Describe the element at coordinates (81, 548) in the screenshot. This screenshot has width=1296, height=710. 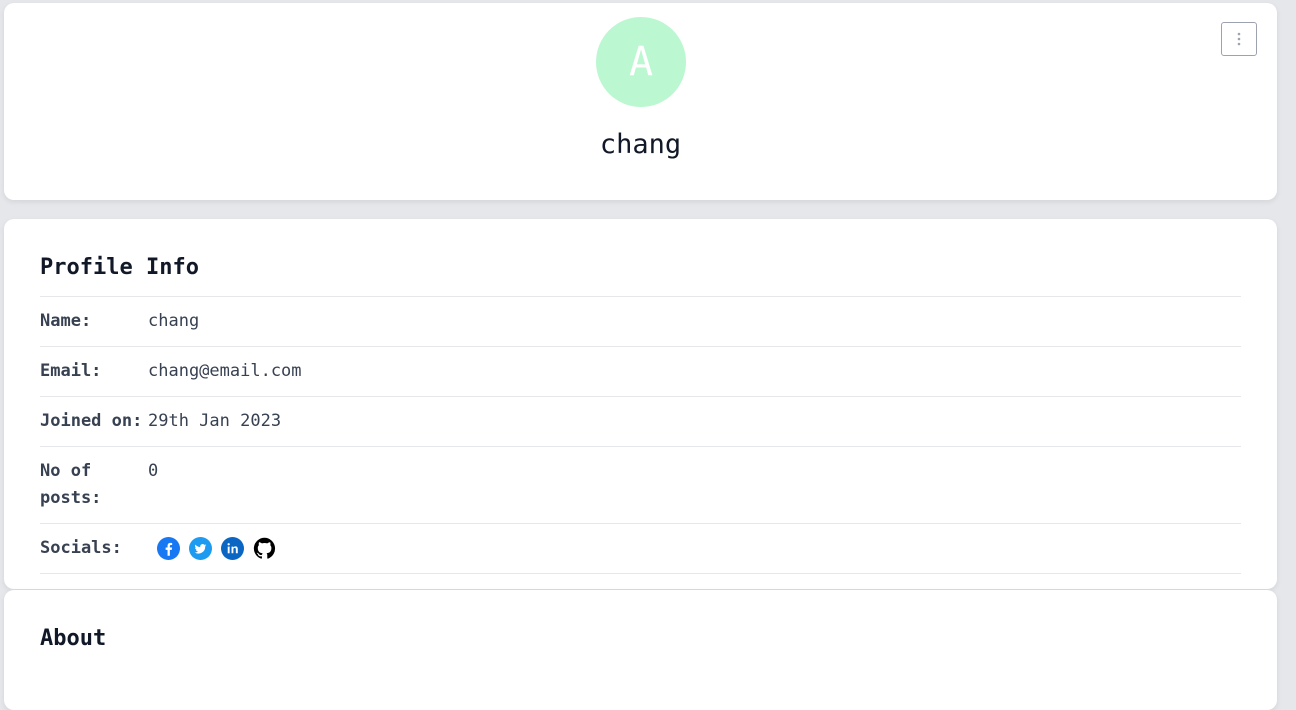
I see `socials-label: Socials:` at that location.